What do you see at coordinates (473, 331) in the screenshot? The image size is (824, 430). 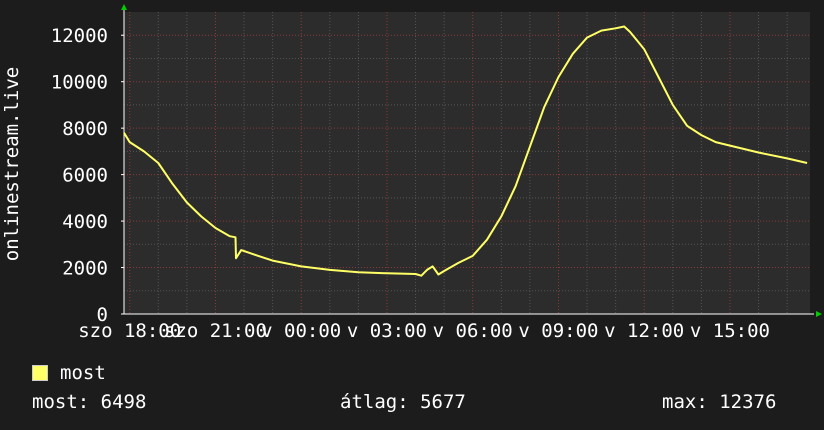 I see `x-tick-label: v 06:00` at bounding box center [473, 331].